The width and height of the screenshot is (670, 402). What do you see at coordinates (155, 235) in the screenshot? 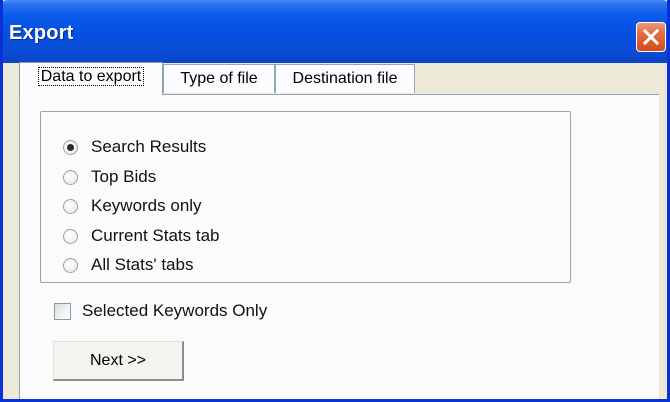
I see `radio-label: Current Stats tab` at bounding box center [155, 235].